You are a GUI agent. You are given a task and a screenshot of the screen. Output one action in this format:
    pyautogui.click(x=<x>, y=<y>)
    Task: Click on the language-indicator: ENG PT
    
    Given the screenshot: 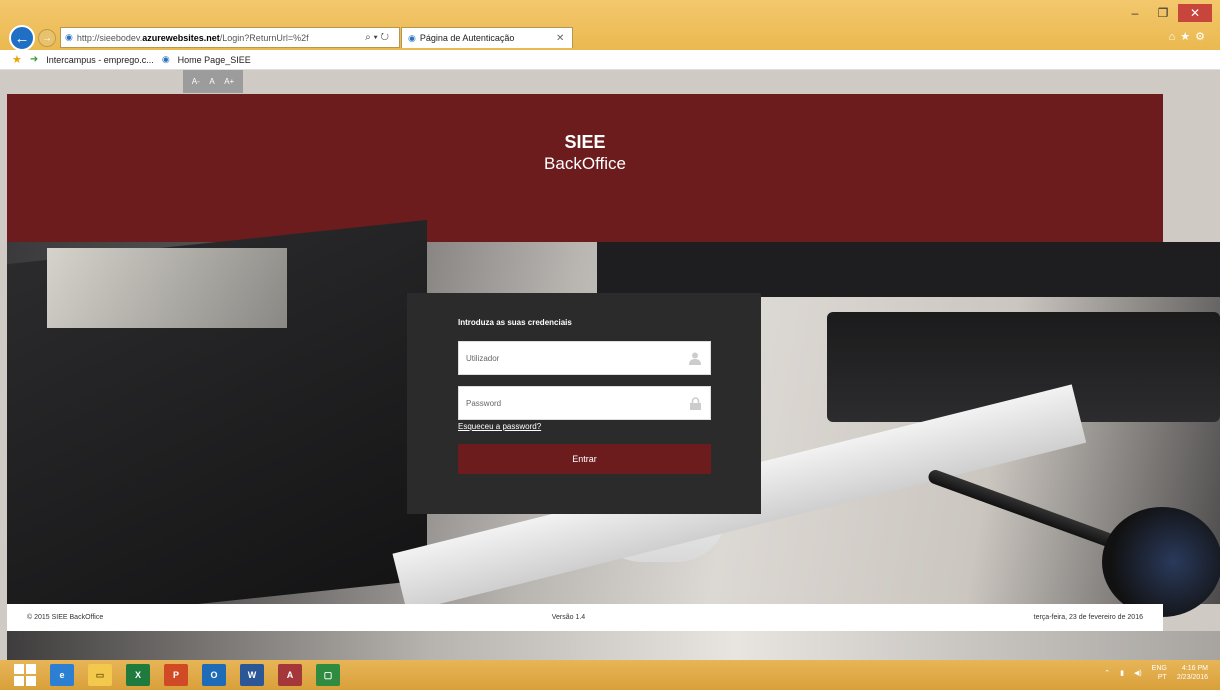 What is the action you would take?
    pyautogui.click(x=1159, y=673)
    